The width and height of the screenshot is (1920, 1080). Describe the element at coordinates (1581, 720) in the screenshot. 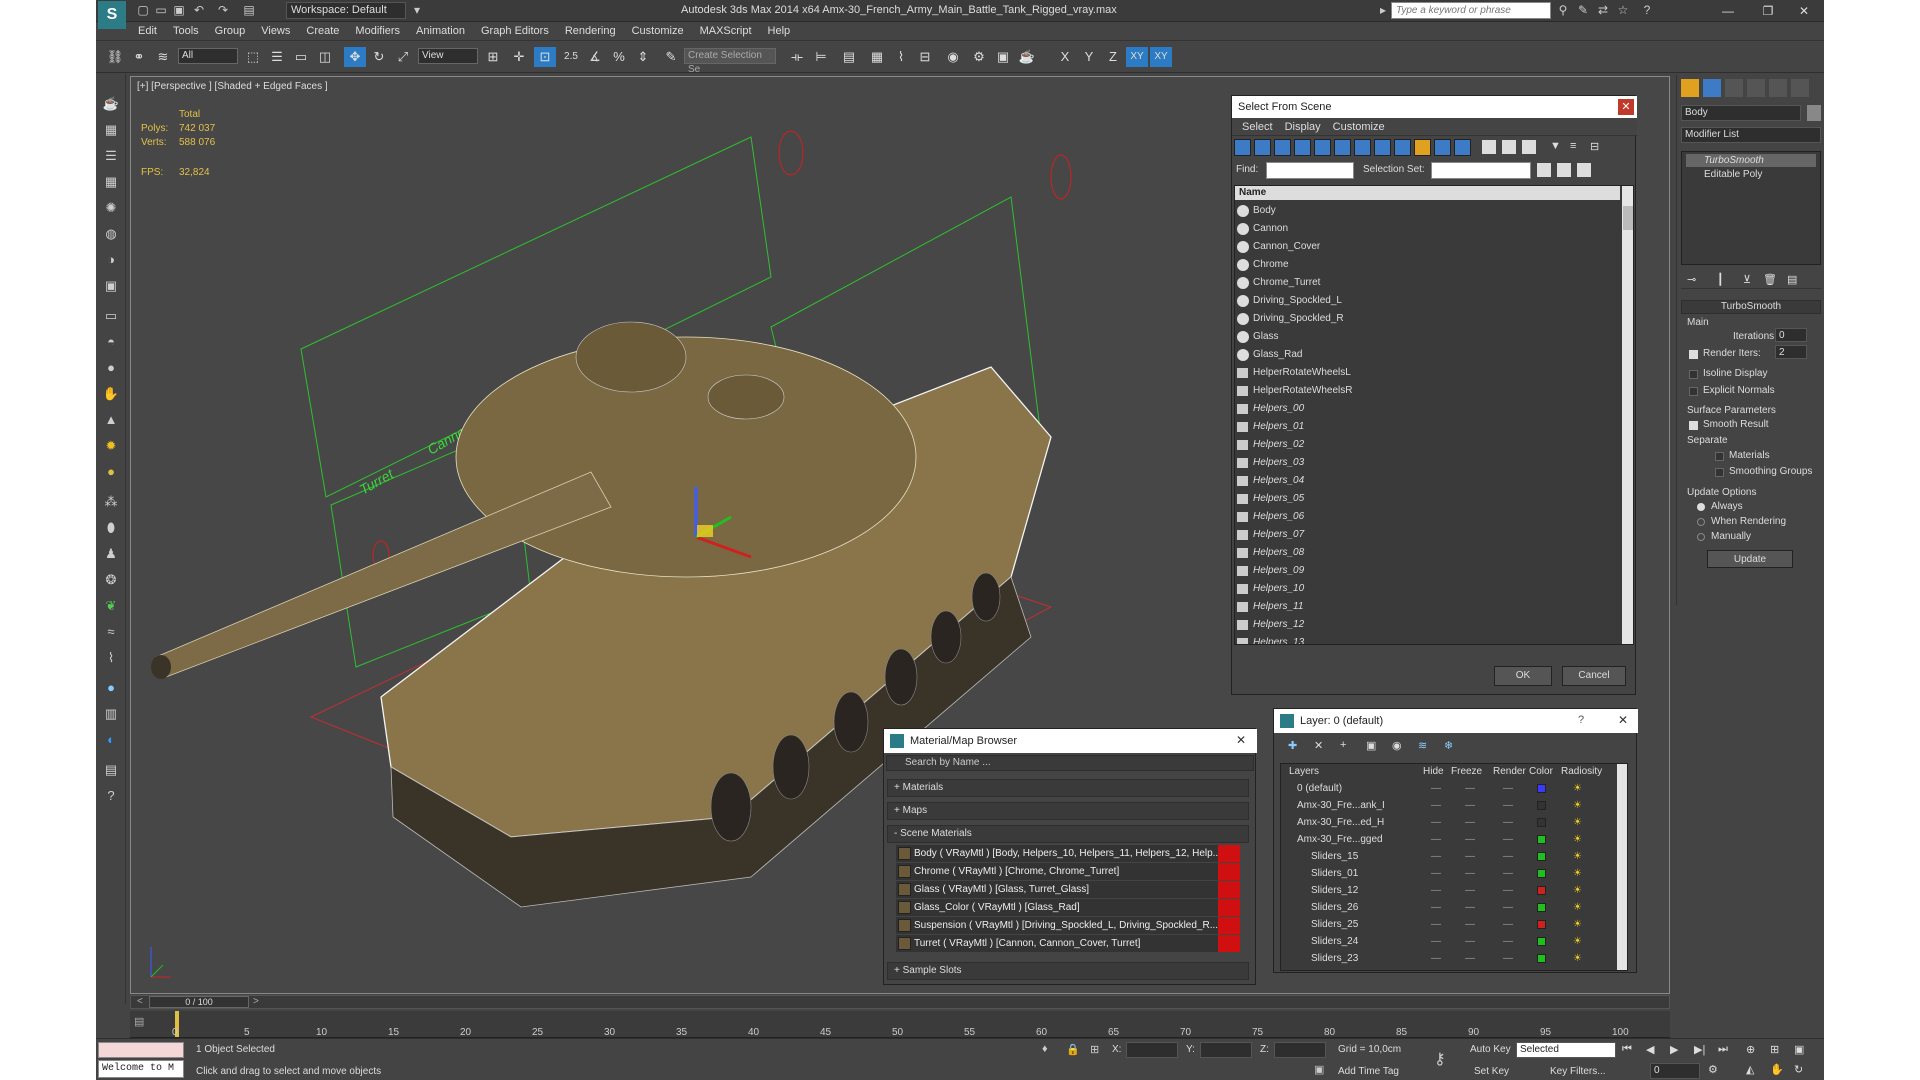

I see `layer-help-icon: ?` at that location.